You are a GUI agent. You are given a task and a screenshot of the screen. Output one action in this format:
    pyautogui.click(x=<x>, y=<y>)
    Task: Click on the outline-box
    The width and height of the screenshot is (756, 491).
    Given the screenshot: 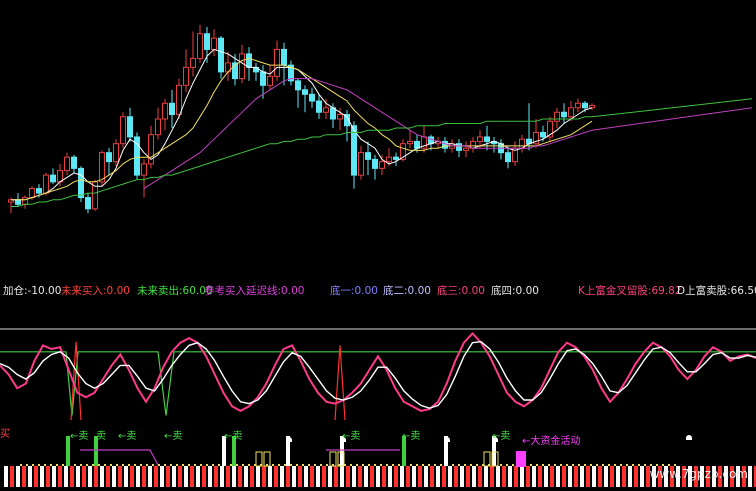 What is the action you would take?
    pyautogui.click(x=487, y=459)
    